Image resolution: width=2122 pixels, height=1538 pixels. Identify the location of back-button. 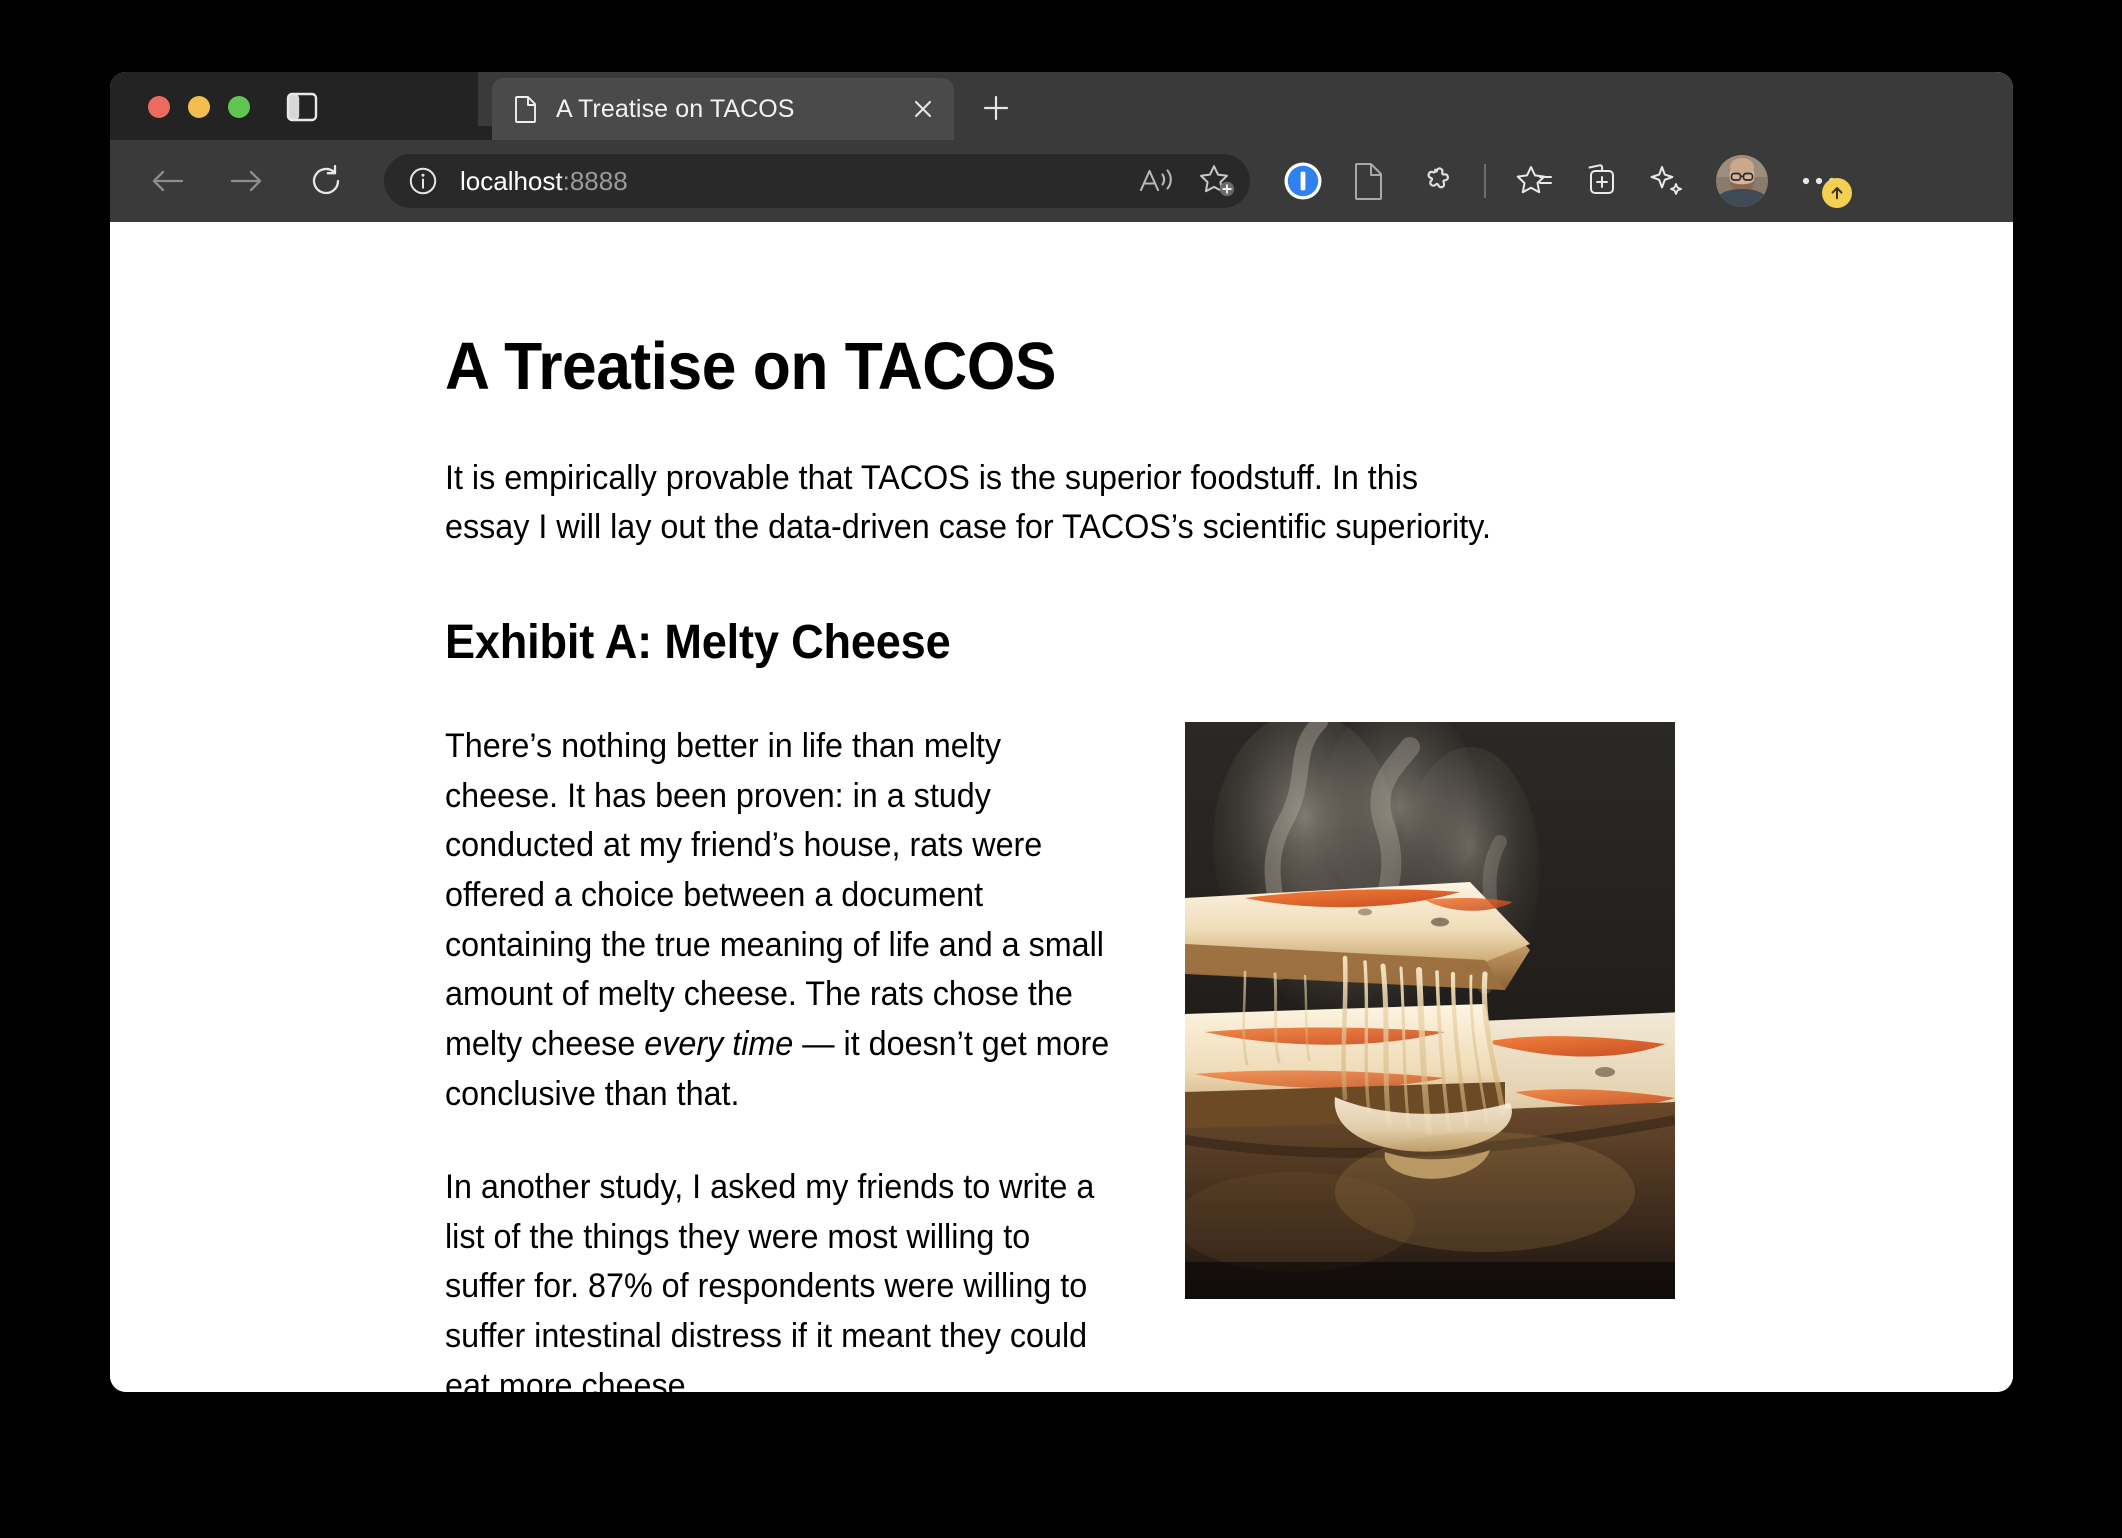
(168, 181).